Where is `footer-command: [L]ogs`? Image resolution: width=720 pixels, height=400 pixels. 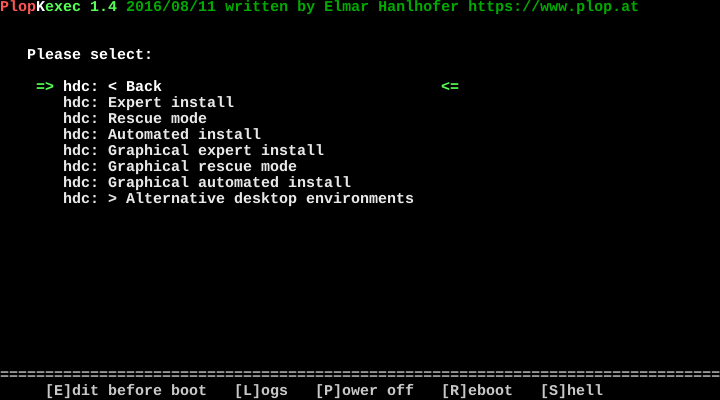 footer-command: [L]ogs is located at coordinates (261, 391).